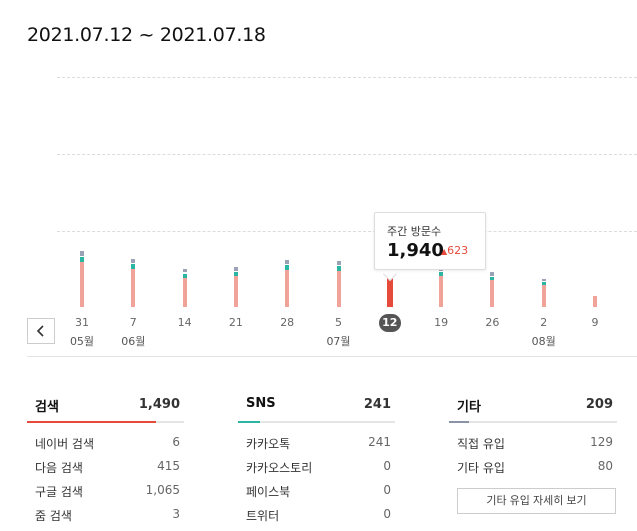 The height and width of the screenshot is (531, 637). I want to click on stat-row-label: 다음 검색, so click(59, 468).